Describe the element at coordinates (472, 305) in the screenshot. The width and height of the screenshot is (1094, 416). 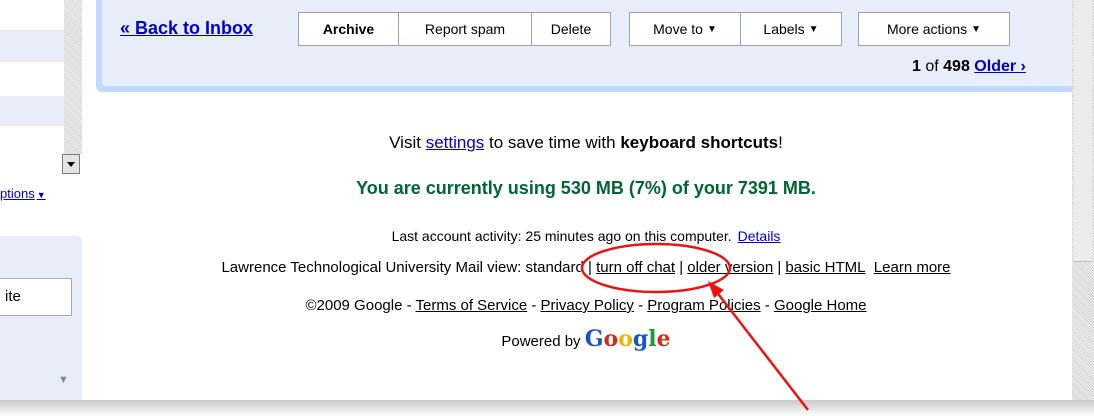
I see `terms-of-service-link: Terms of Service` at that location.